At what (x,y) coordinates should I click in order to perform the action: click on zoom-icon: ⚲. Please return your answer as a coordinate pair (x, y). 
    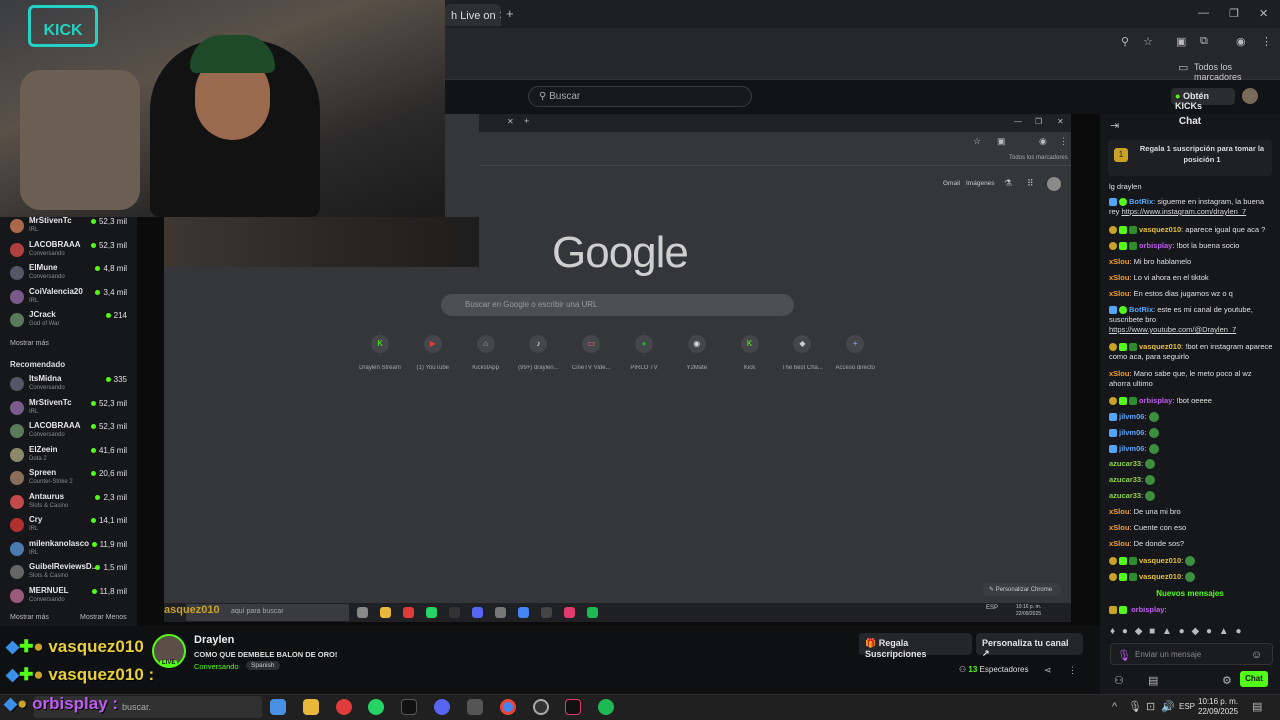
    Looking at the image, I should click on (1125, 41).